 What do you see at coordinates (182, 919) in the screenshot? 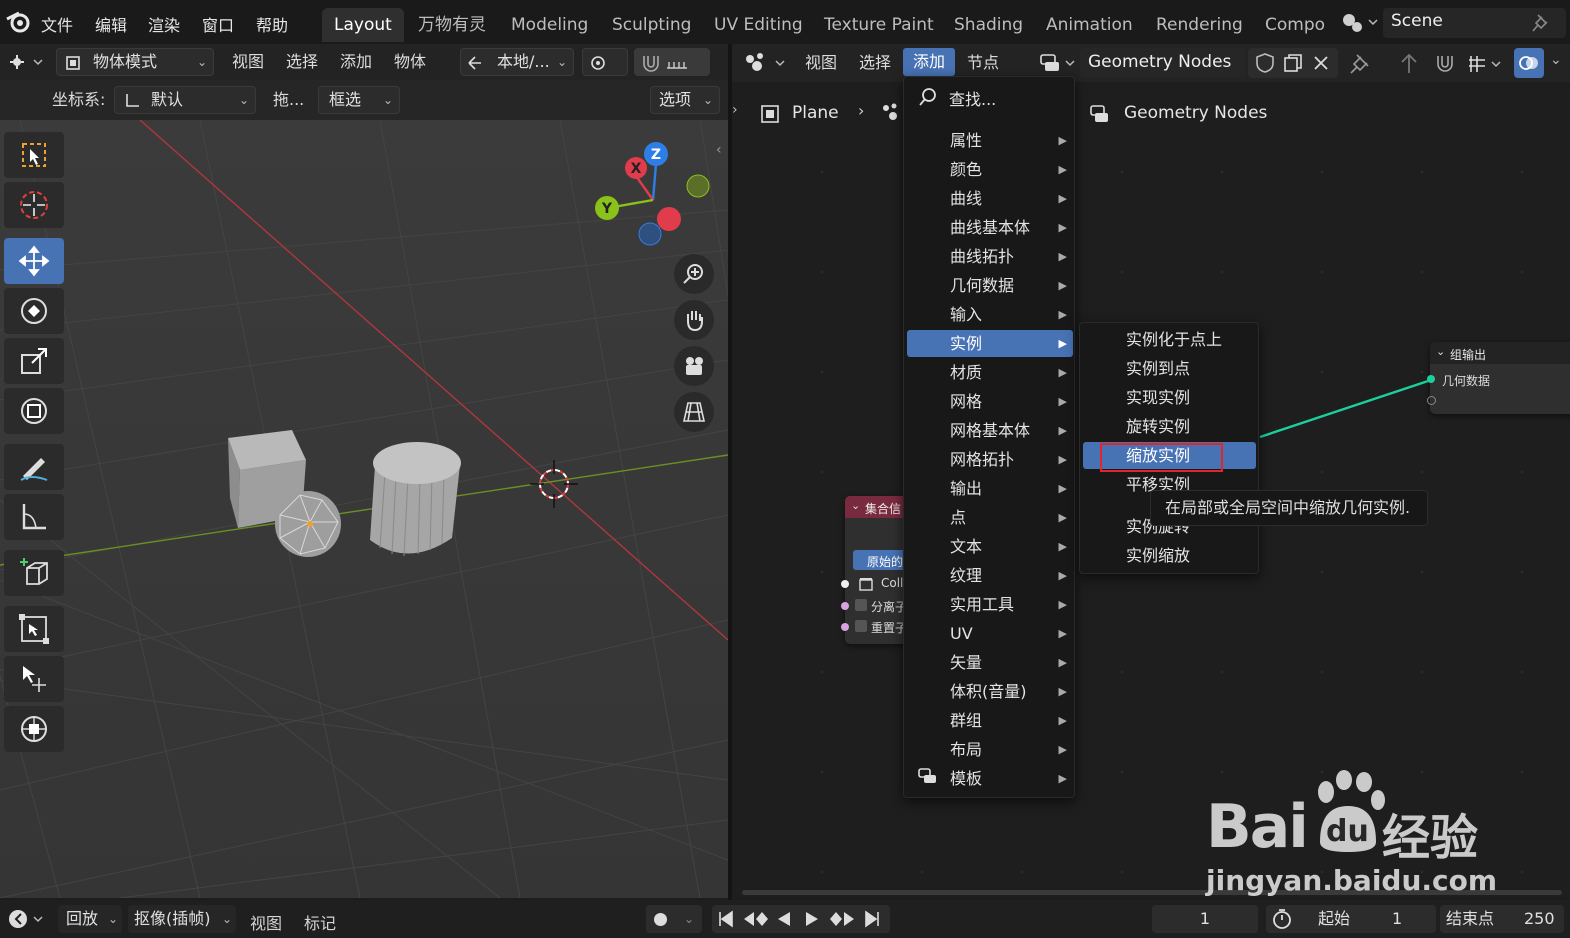
I see `keying-dropdown: 抠像(插帧) ⌄` at bounding box center [182, 919].